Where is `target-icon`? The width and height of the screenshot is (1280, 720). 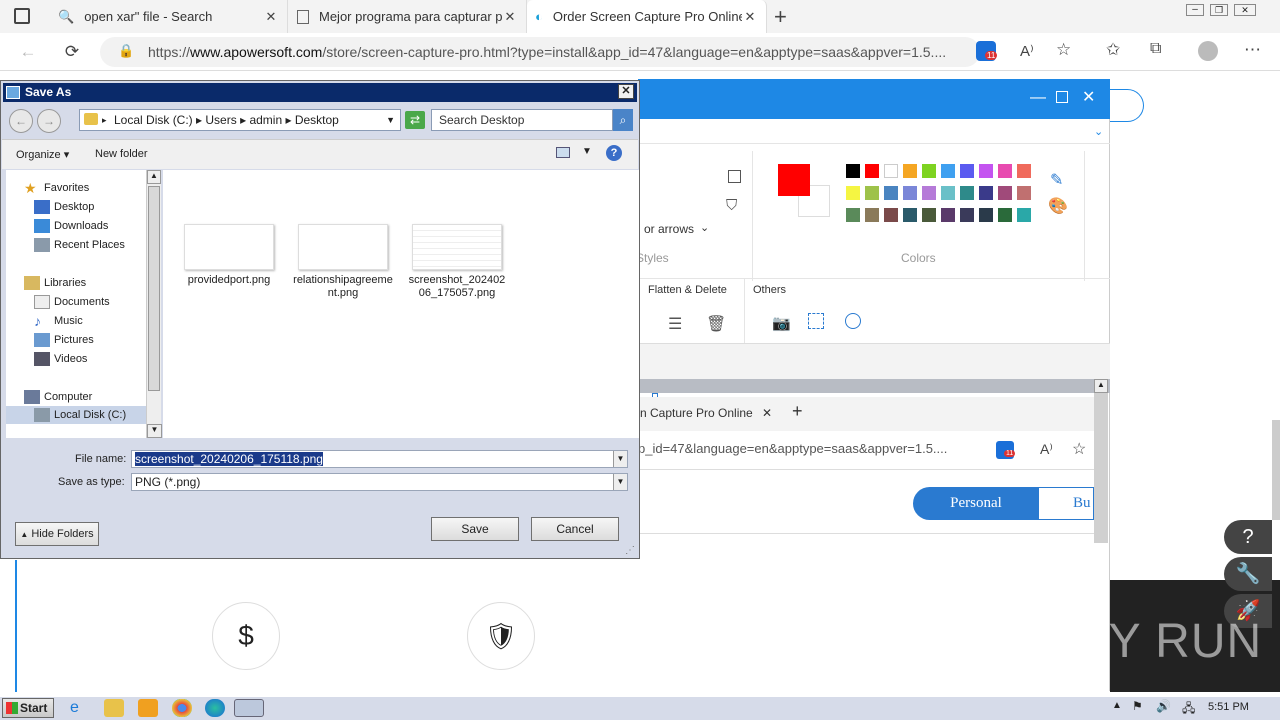 target-icon is located at coordinates (853, 321).